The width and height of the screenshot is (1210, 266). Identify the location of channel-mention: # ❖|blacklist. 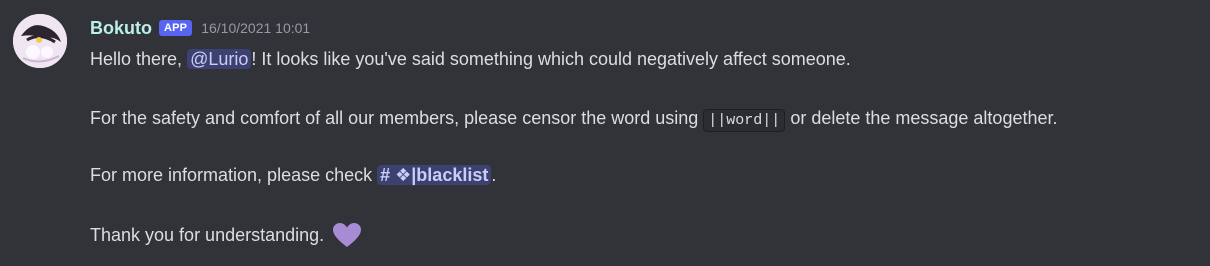
(434, 175).